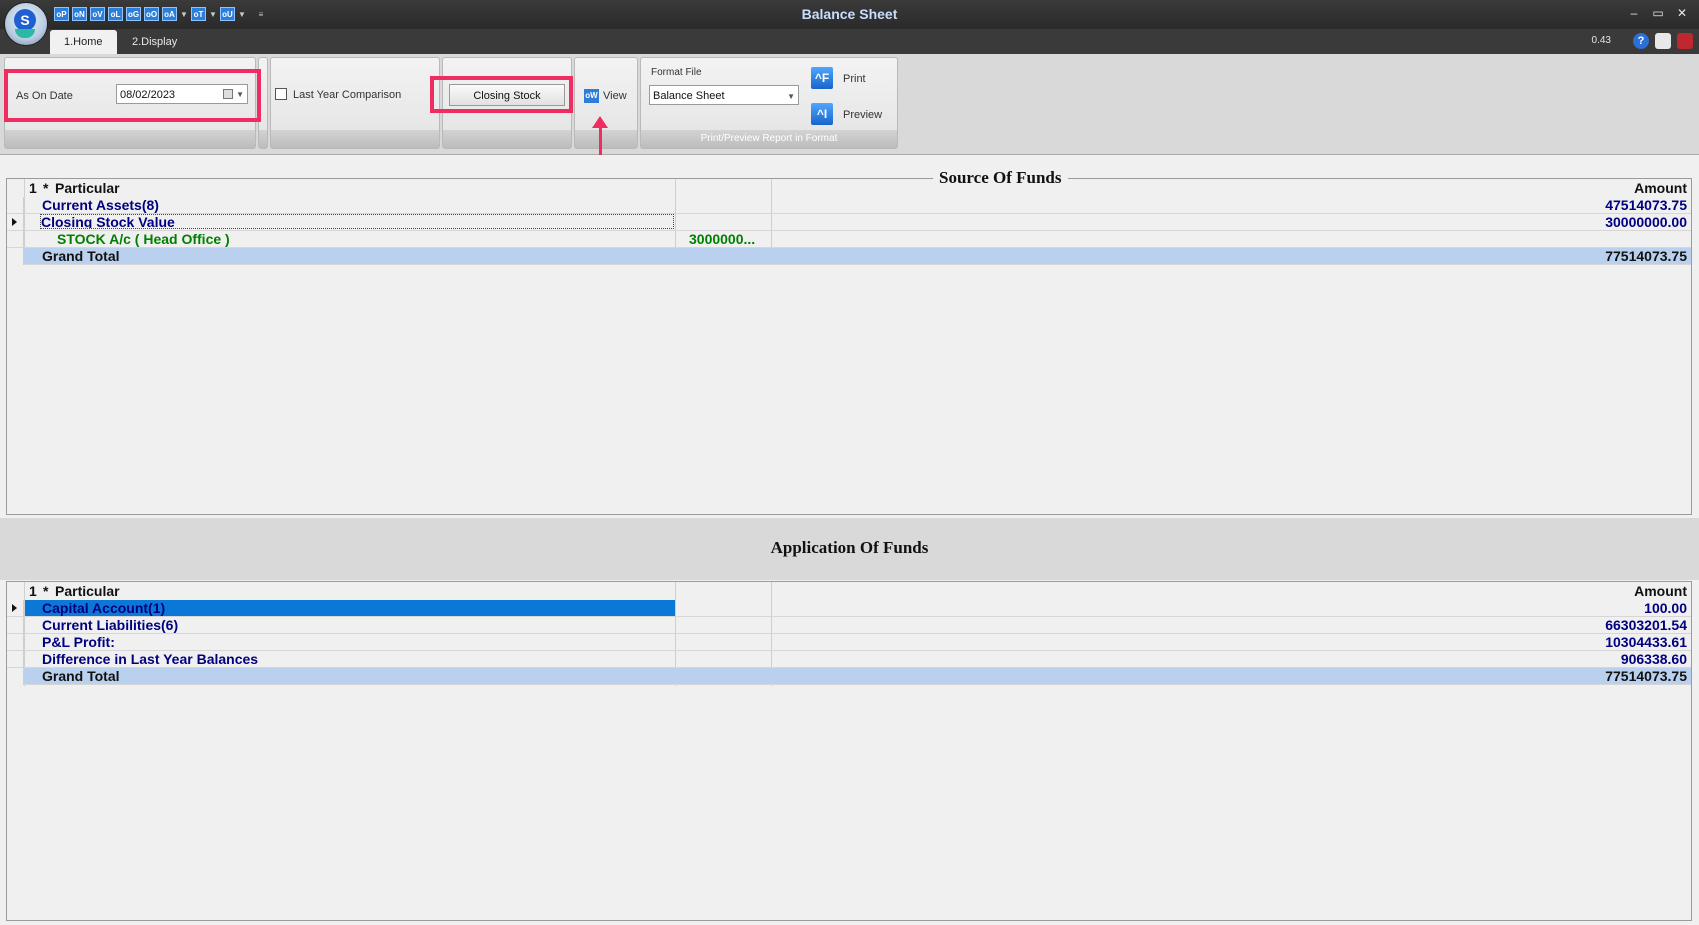 The image size is (1699, 925). Describe the element at coordinates (1646, 205) in the screenshot. I see `row-amount: 47514073.75` at that location.